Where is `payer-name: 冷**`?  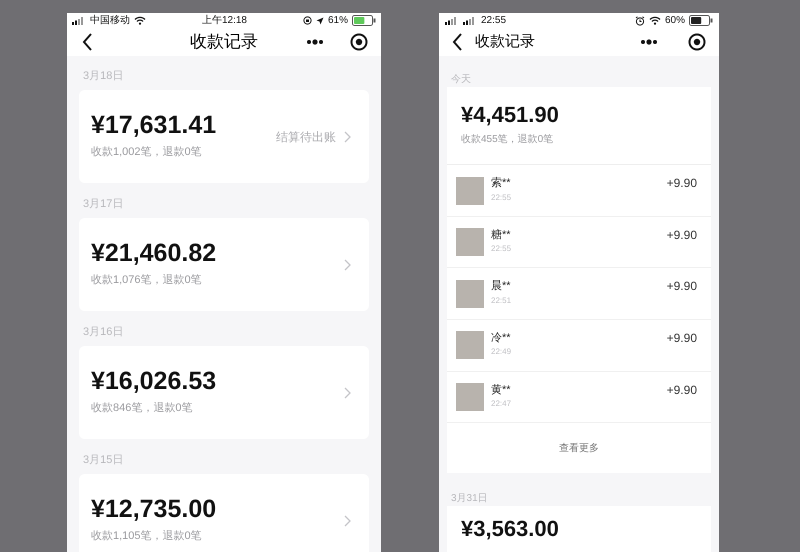 payer-name: 冷** is located at coordinates (501, 338).